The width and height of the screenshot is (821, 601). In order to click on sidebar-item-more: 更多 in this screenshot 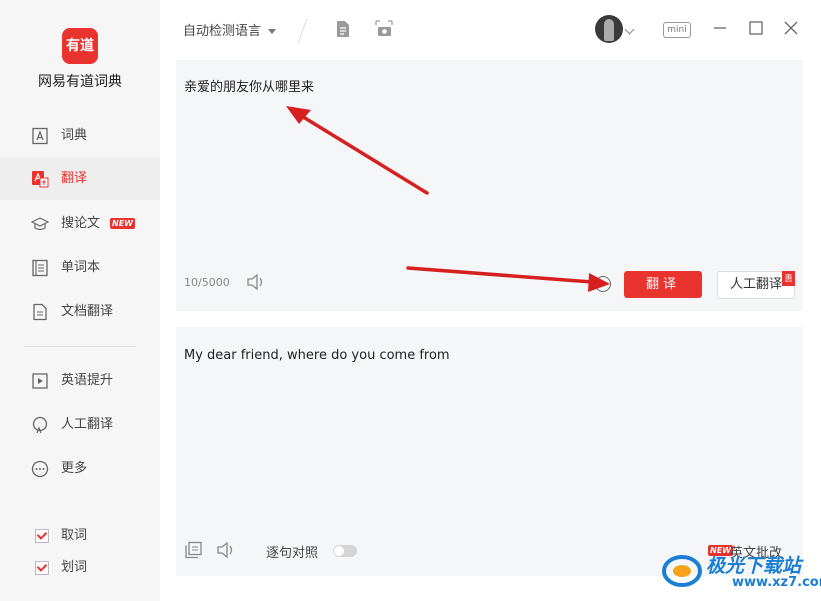, I will do `click(80, 469)`.